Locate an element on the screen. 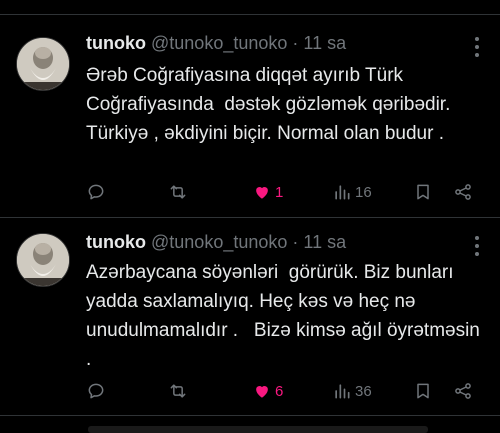 Image resolution: width=500 pixels, height=433 pixels. like-count: 6 is located at coordinates (279, 391).